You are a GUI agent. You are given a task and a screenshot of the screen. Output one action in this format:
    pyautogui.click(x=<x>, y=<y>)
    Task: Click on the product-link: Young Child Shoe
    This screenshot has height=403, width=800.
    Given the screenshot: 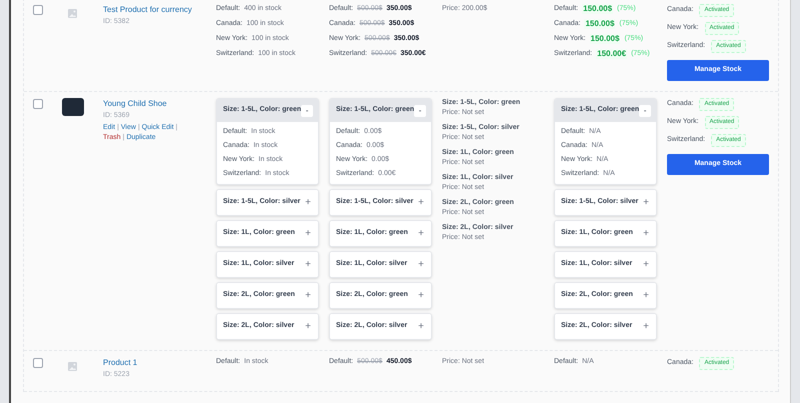 What is the action you would take?
    pyautogui.click(x=159, y=104)
    